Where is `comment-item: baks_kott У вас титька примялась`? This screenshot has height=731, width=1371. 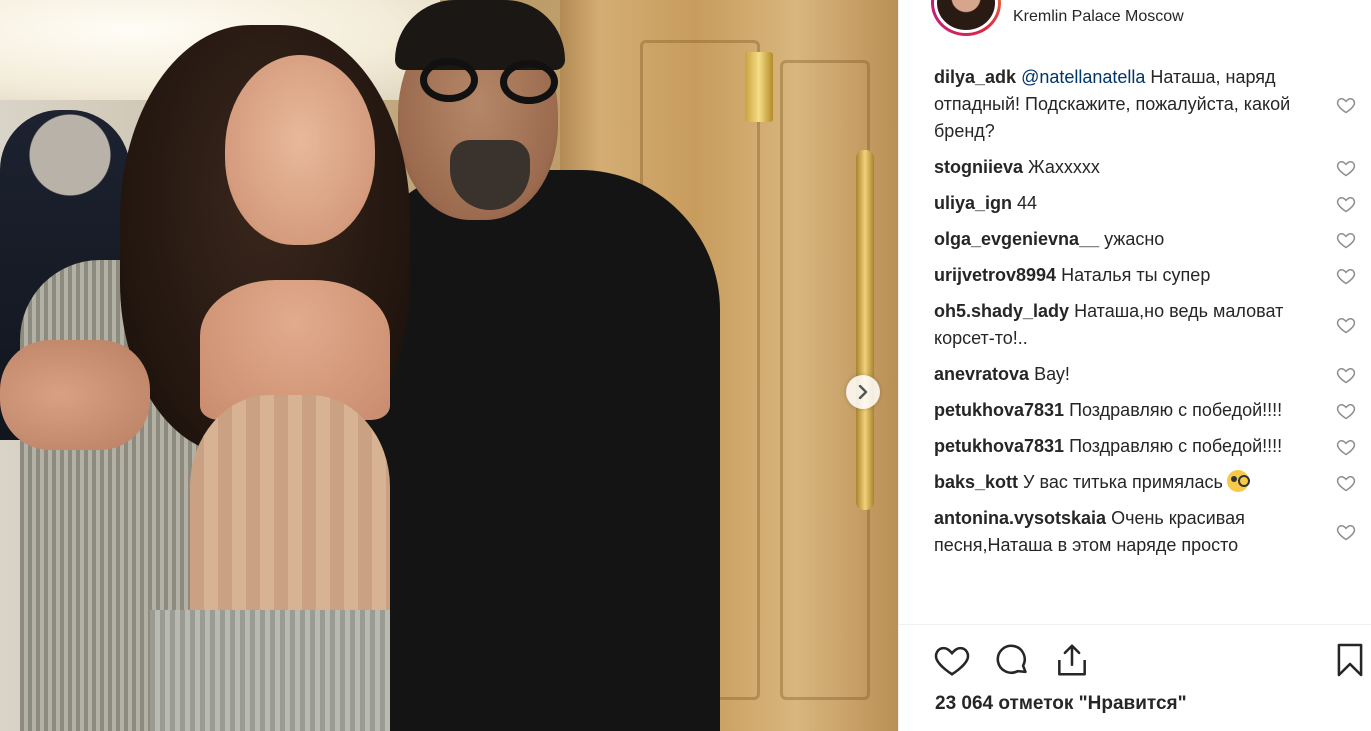 comment-item: baks_kott У вас титька примялась is located at coordinates (1145, 482).